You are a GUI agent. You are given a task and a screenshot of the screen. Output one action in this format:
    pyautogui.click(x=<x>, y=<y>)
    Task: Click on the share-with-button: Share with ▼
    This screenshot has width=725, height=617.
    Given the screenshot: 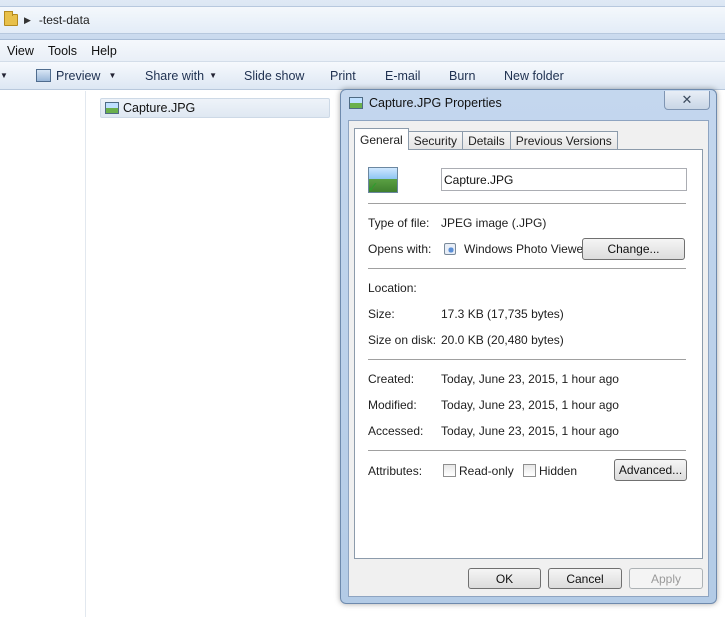 What is the action you would take?
    pyautogui.click(x=181, y=76)
    